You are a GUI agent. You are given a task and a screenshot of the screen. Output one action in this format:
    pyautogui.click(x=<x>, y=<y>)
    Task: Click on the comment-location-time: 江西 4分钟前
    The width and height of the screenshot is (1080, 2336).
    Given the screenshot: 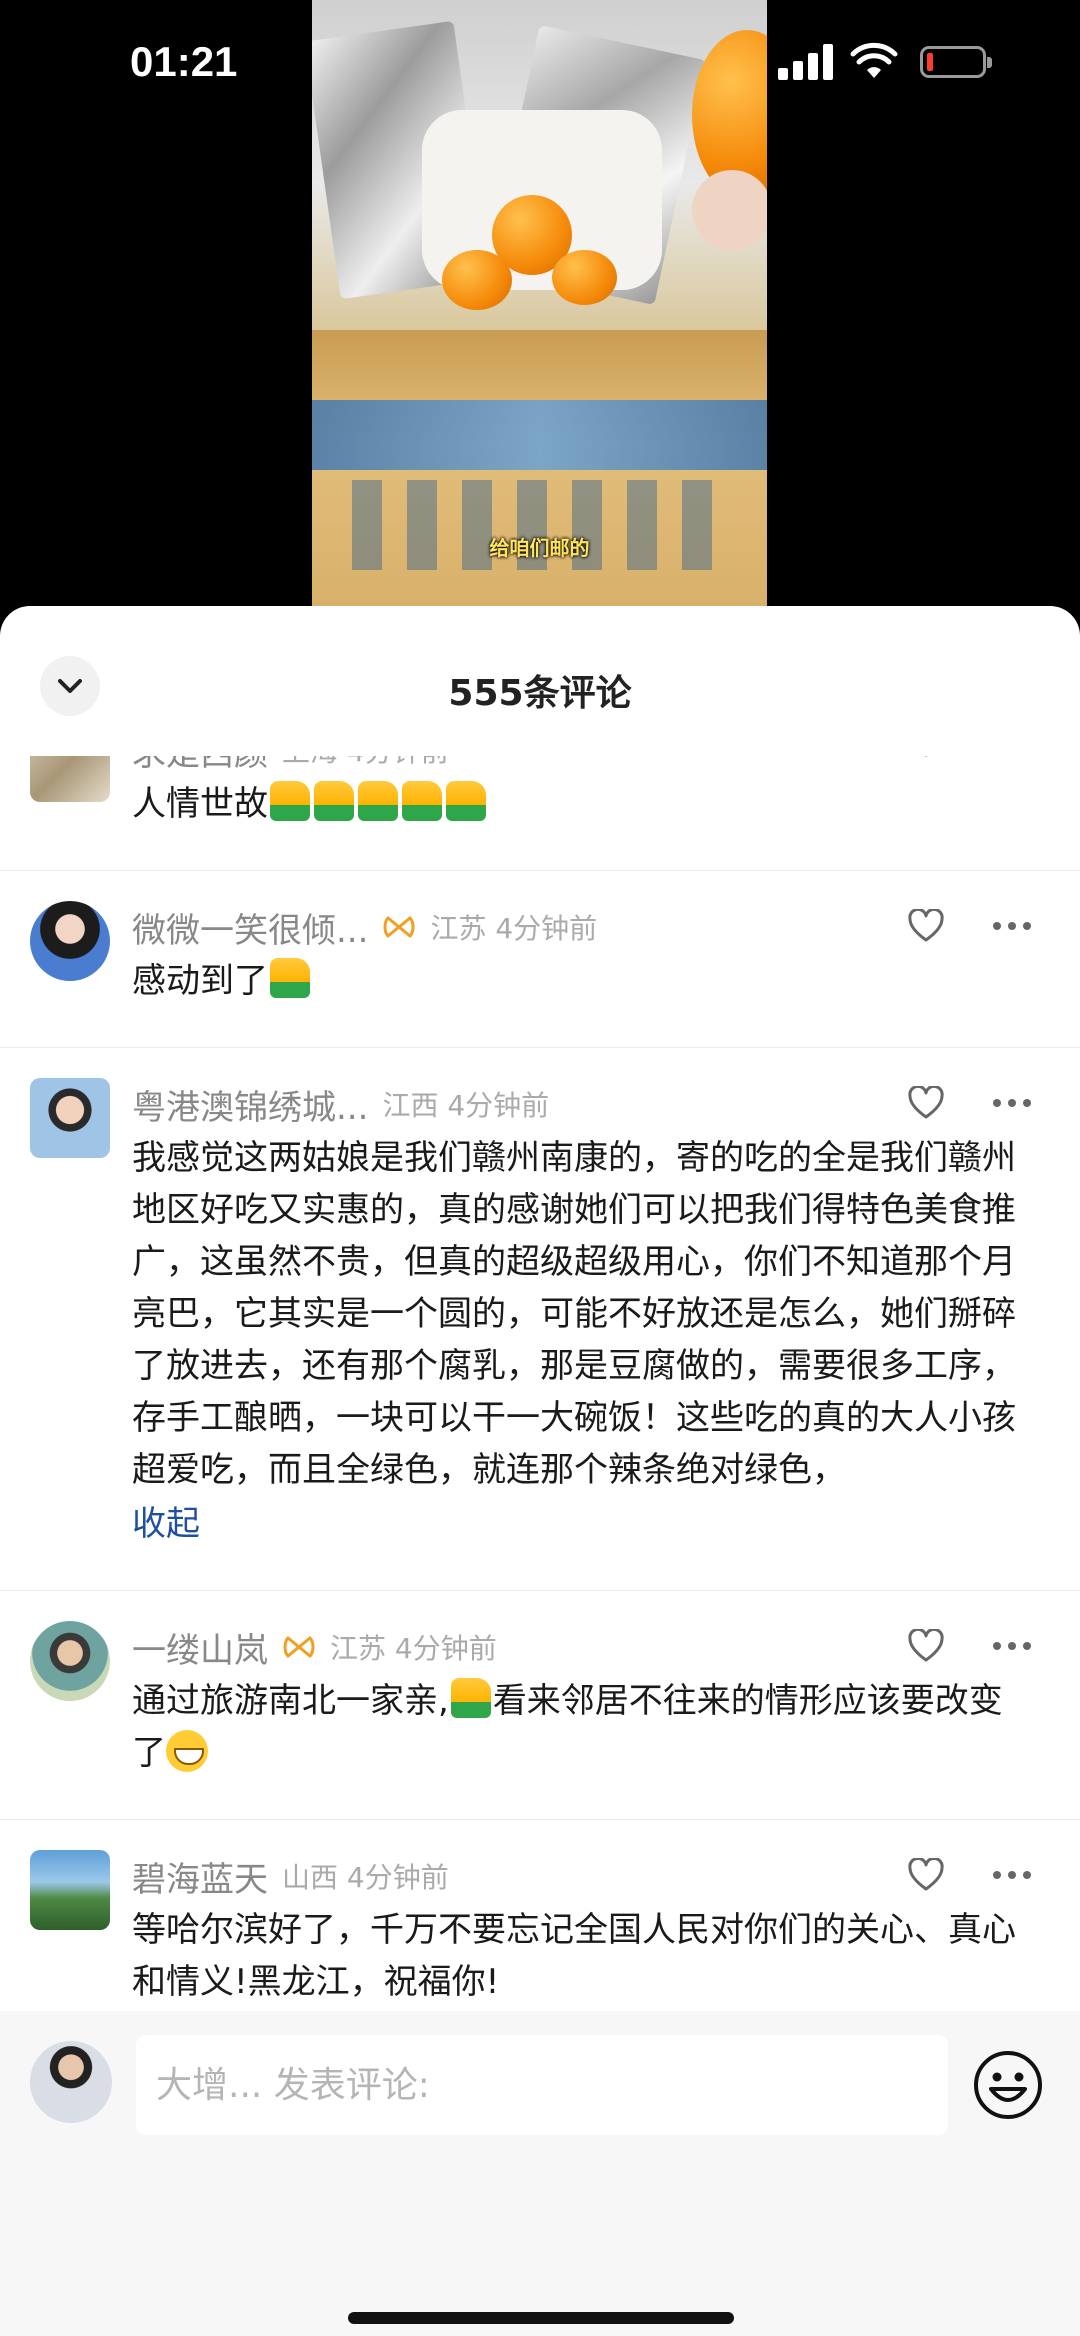 What is the action you would take?
    pyautogui.click(x=466, y=1105)
    